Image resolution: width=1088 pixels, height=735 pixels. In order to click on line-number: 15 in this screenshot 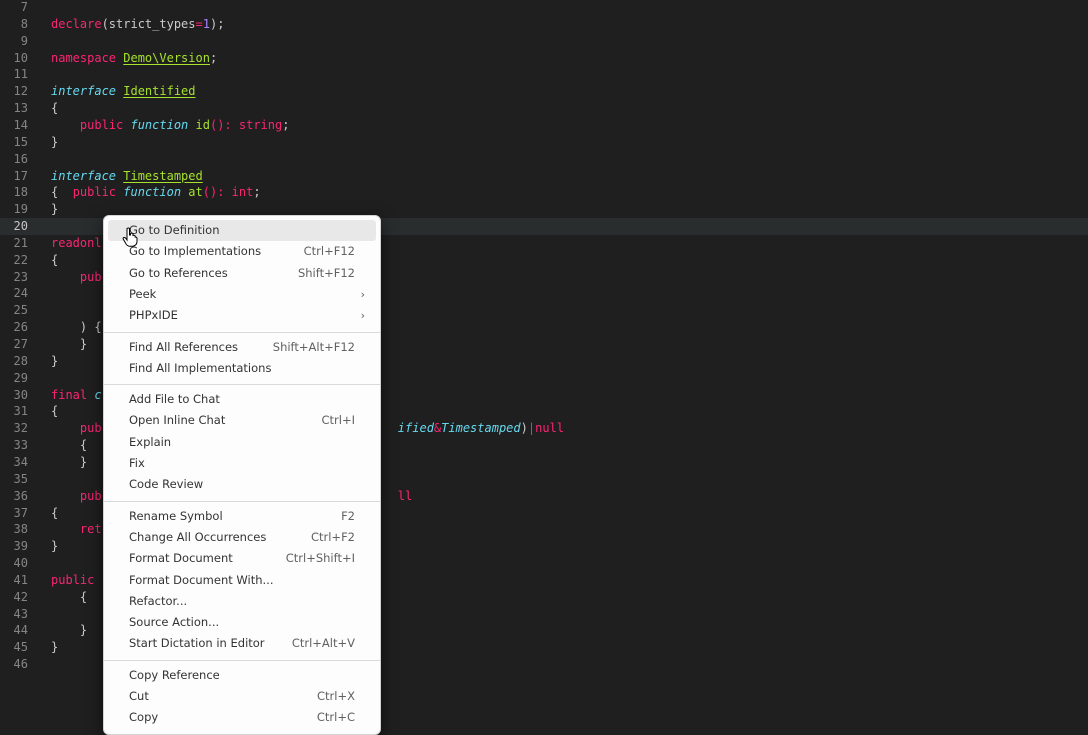, I will do `click(20, 141)`.